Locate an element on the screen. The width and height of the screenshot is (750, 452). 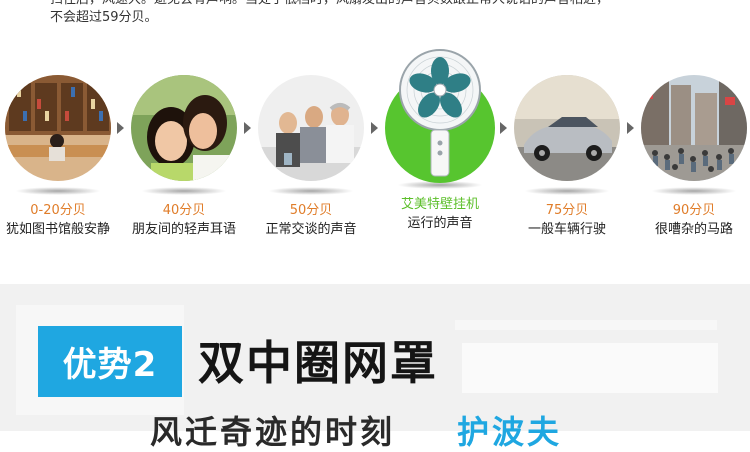
db-label: 75分贝 is located at coordinates (567, 210).